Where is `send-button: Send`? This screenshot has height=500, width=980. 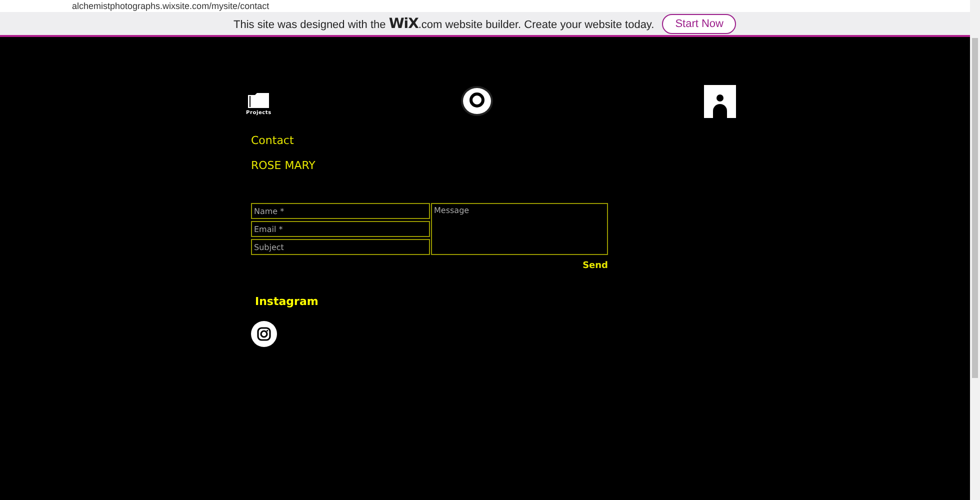
send-button: Send is located at coordinates (595, 266).